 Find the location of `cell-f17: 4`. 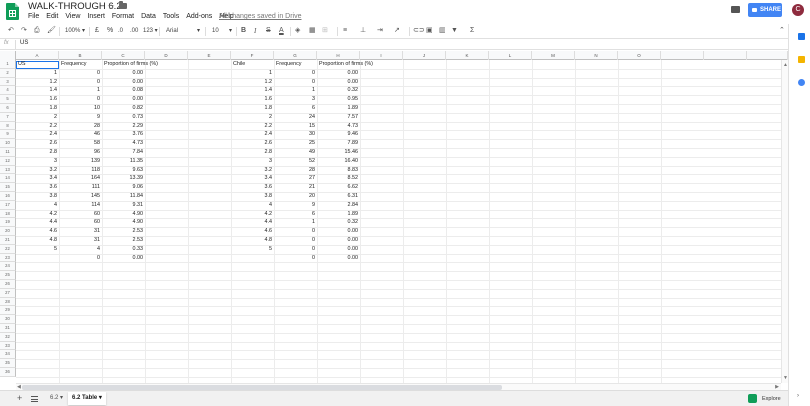

cell-f17: 4 is located at coordinates (252, 205).